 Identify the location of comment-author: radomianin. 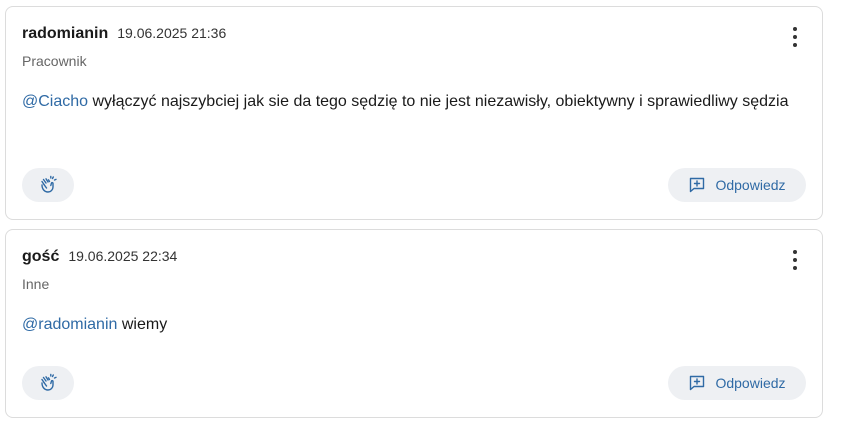
(65, 34).